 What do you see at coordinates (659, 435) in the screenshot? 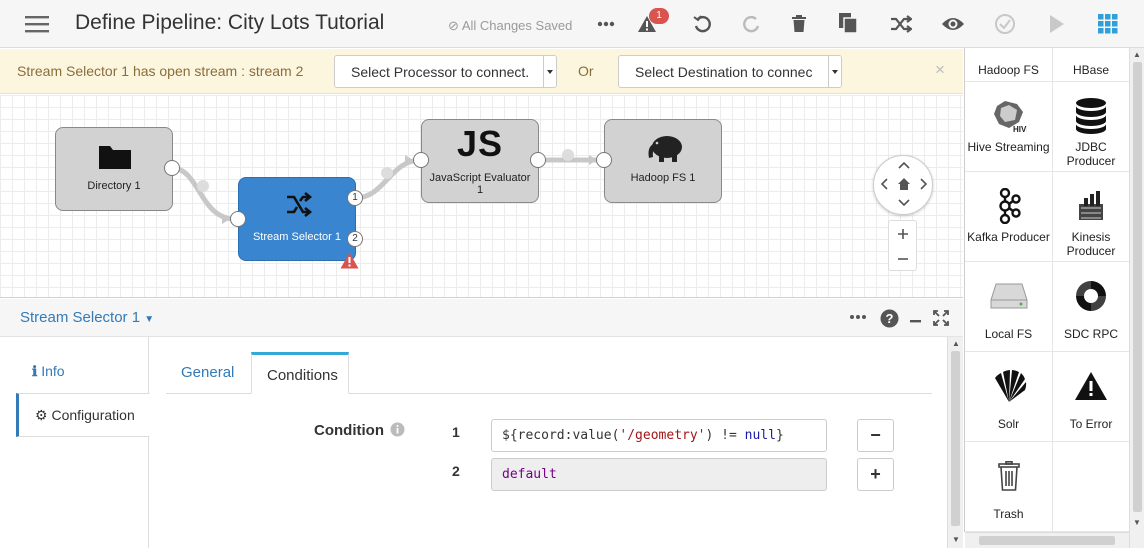
I see `condition-expression-field: ${record:value('/geometry') != null}` at bounding box center [659, 435].